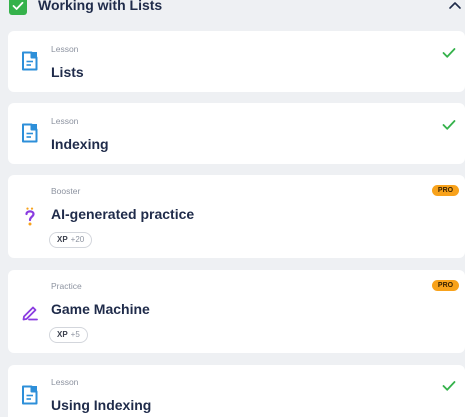  Describe the element at coordinates (100, 309) in the screenshot. I see `item-title: Game Machine` at that location.